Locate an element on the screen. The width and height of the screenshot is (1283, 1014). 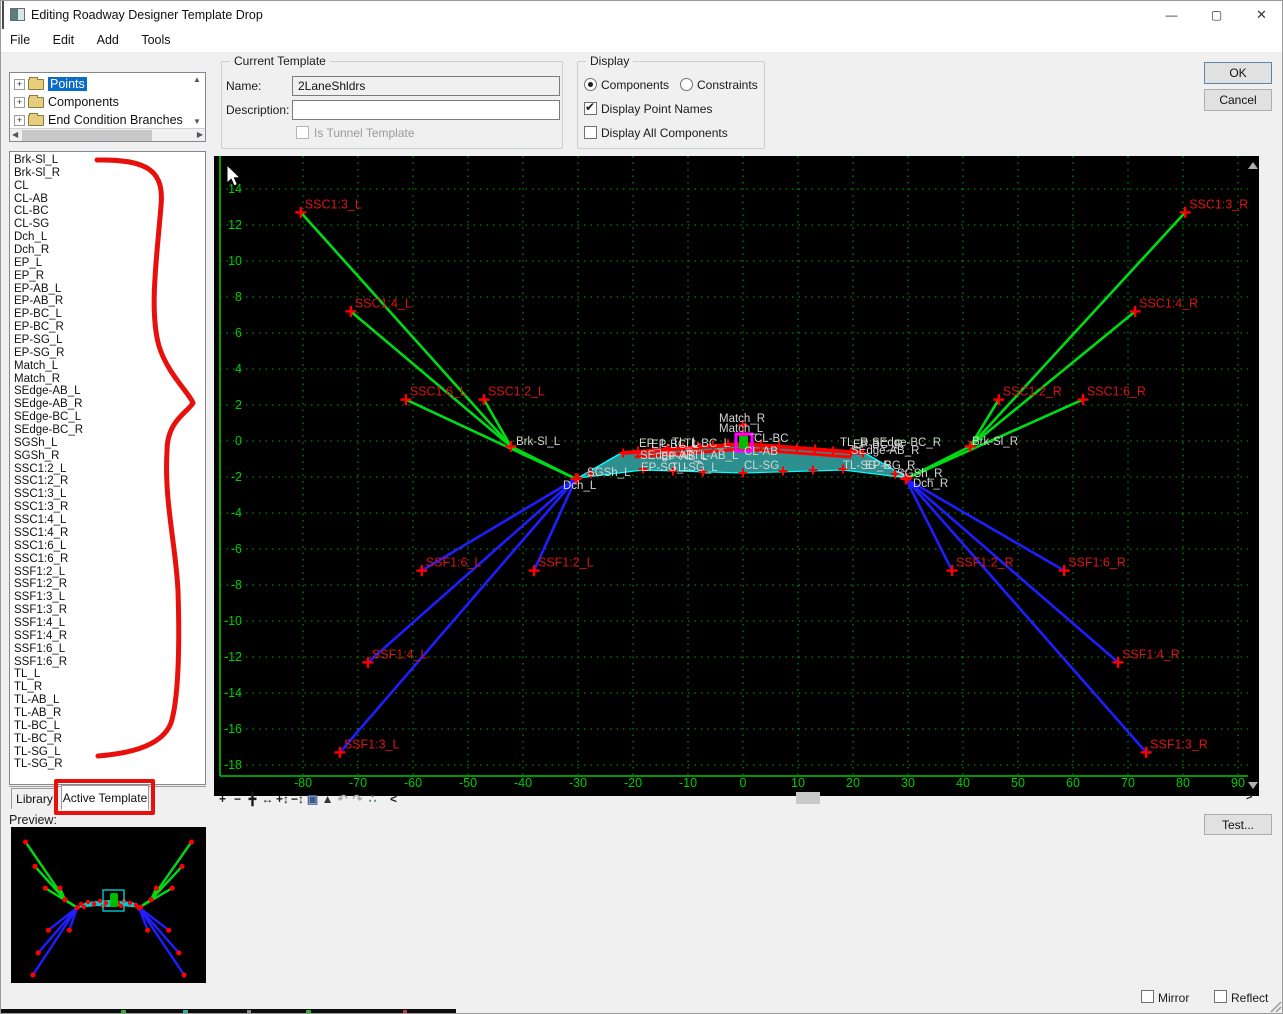
point-list-item: SSC1:4_R is located at coordinates (107, 533).